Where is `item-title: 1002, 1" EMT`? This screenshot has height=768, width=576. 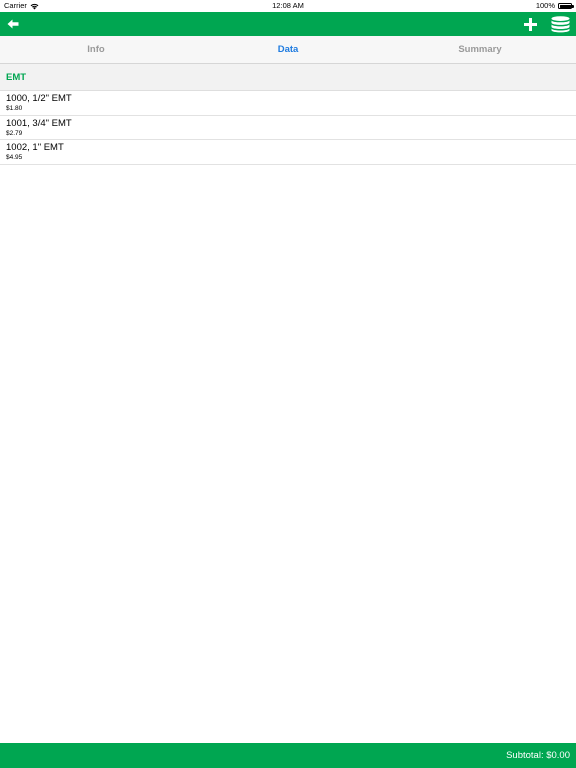
item-title: 1002, 1" EMT is located at coordinates (35, 147).